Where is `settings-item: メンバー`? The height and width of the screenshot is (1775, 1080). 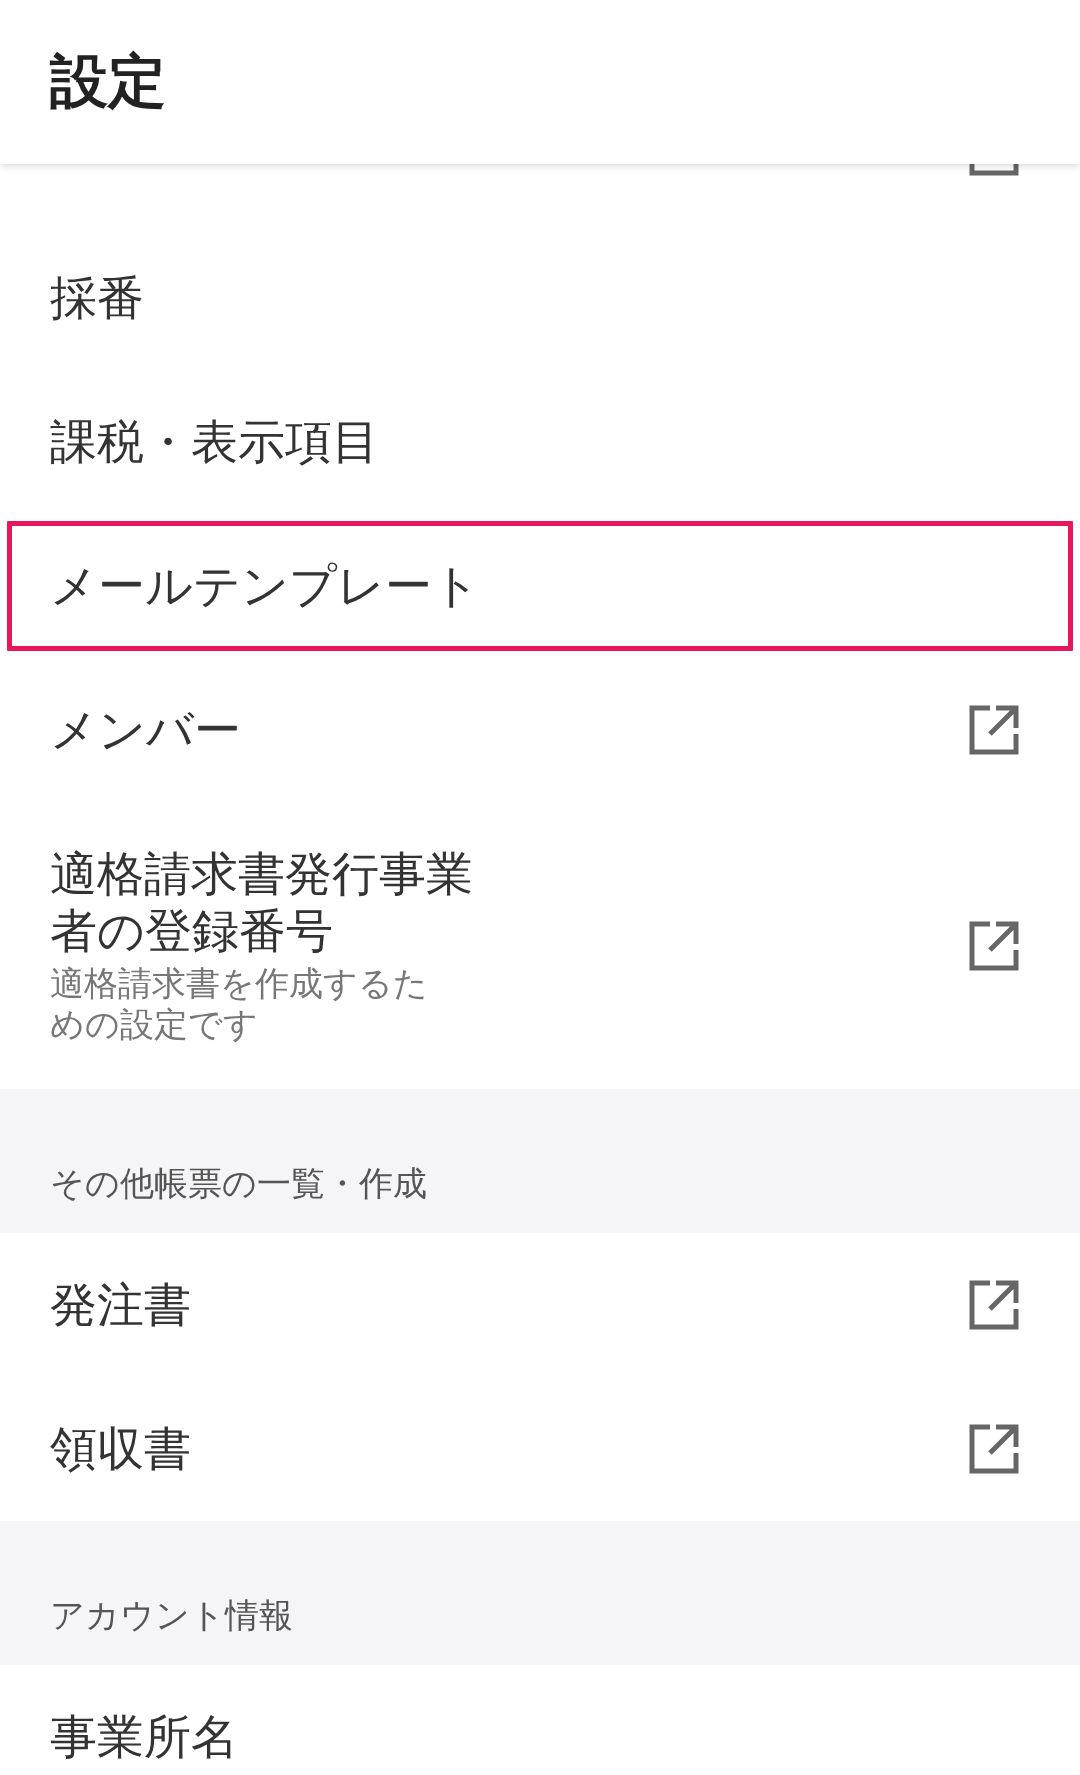 settings-item: メンバー is located at coordinates (540, 730).